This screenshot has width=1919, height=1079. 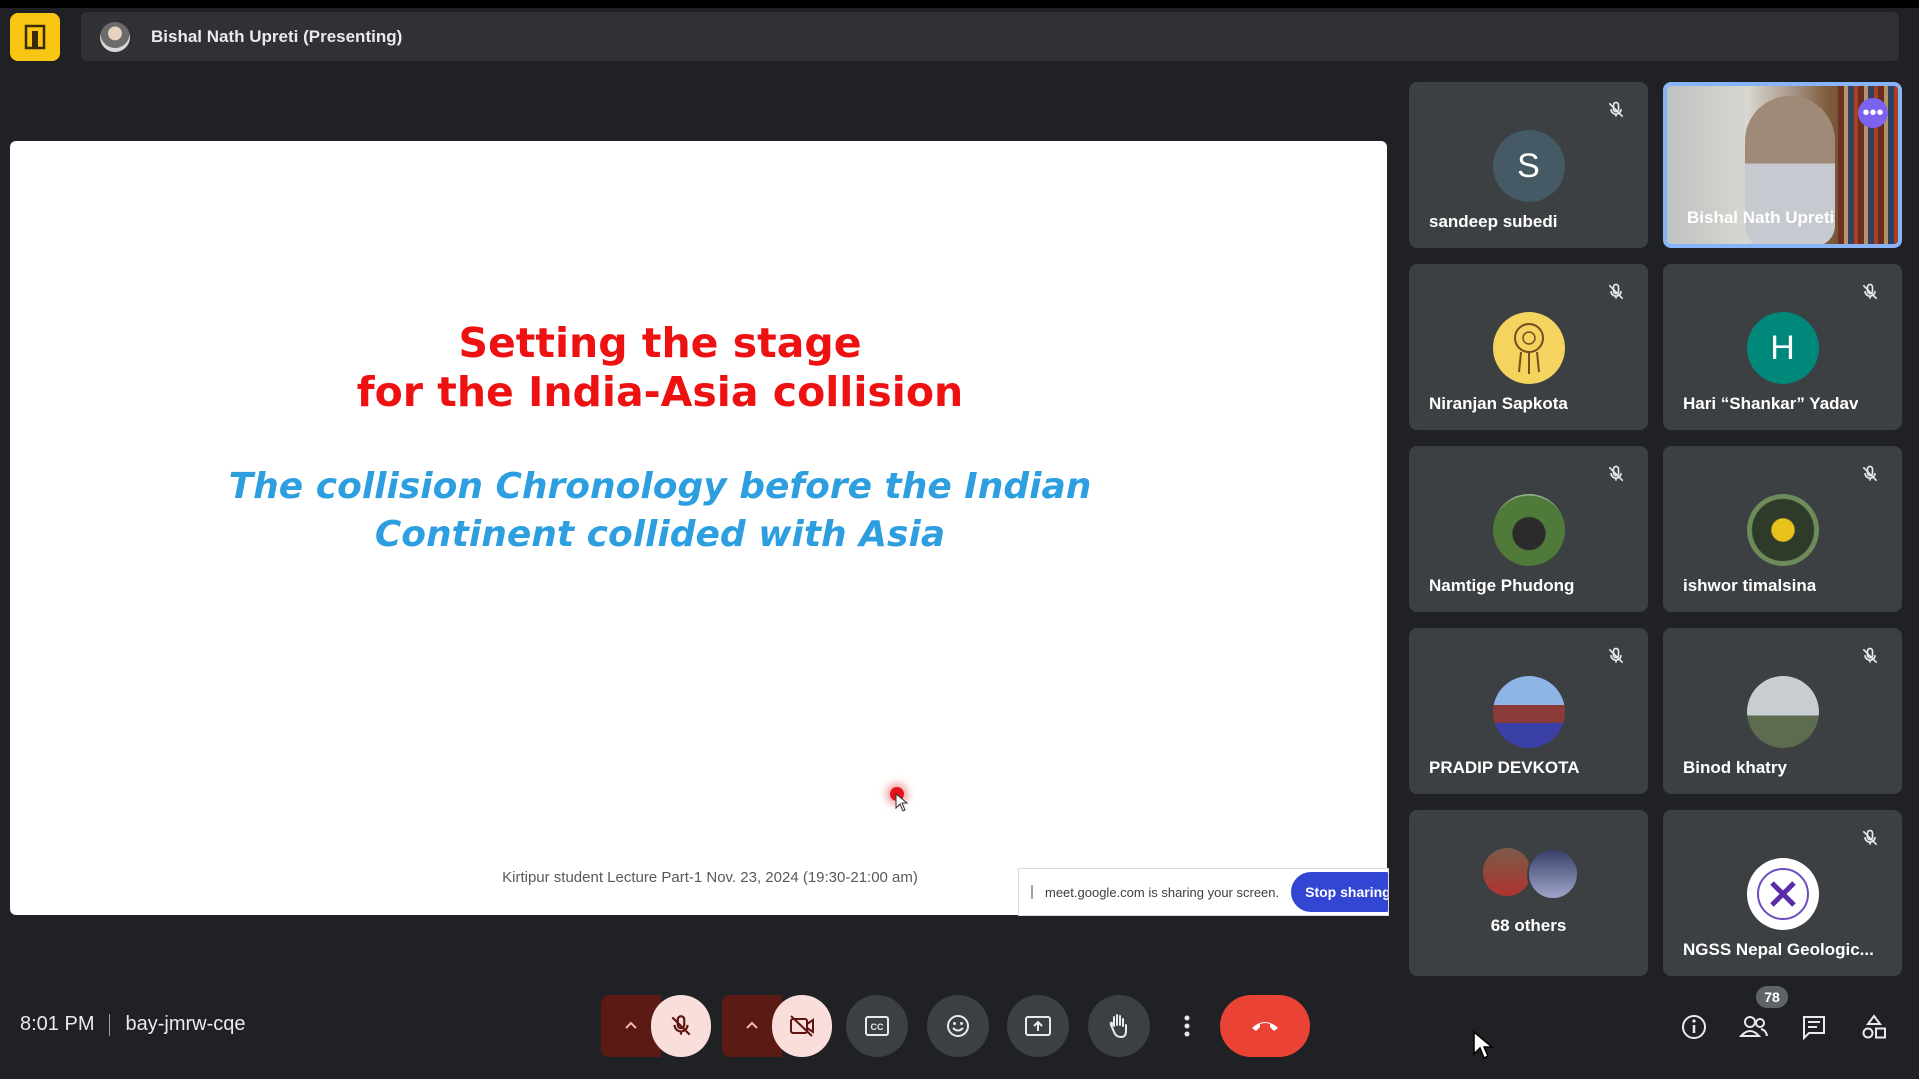 I want to click on svg-text: CC, so click(x=877, y=1027).